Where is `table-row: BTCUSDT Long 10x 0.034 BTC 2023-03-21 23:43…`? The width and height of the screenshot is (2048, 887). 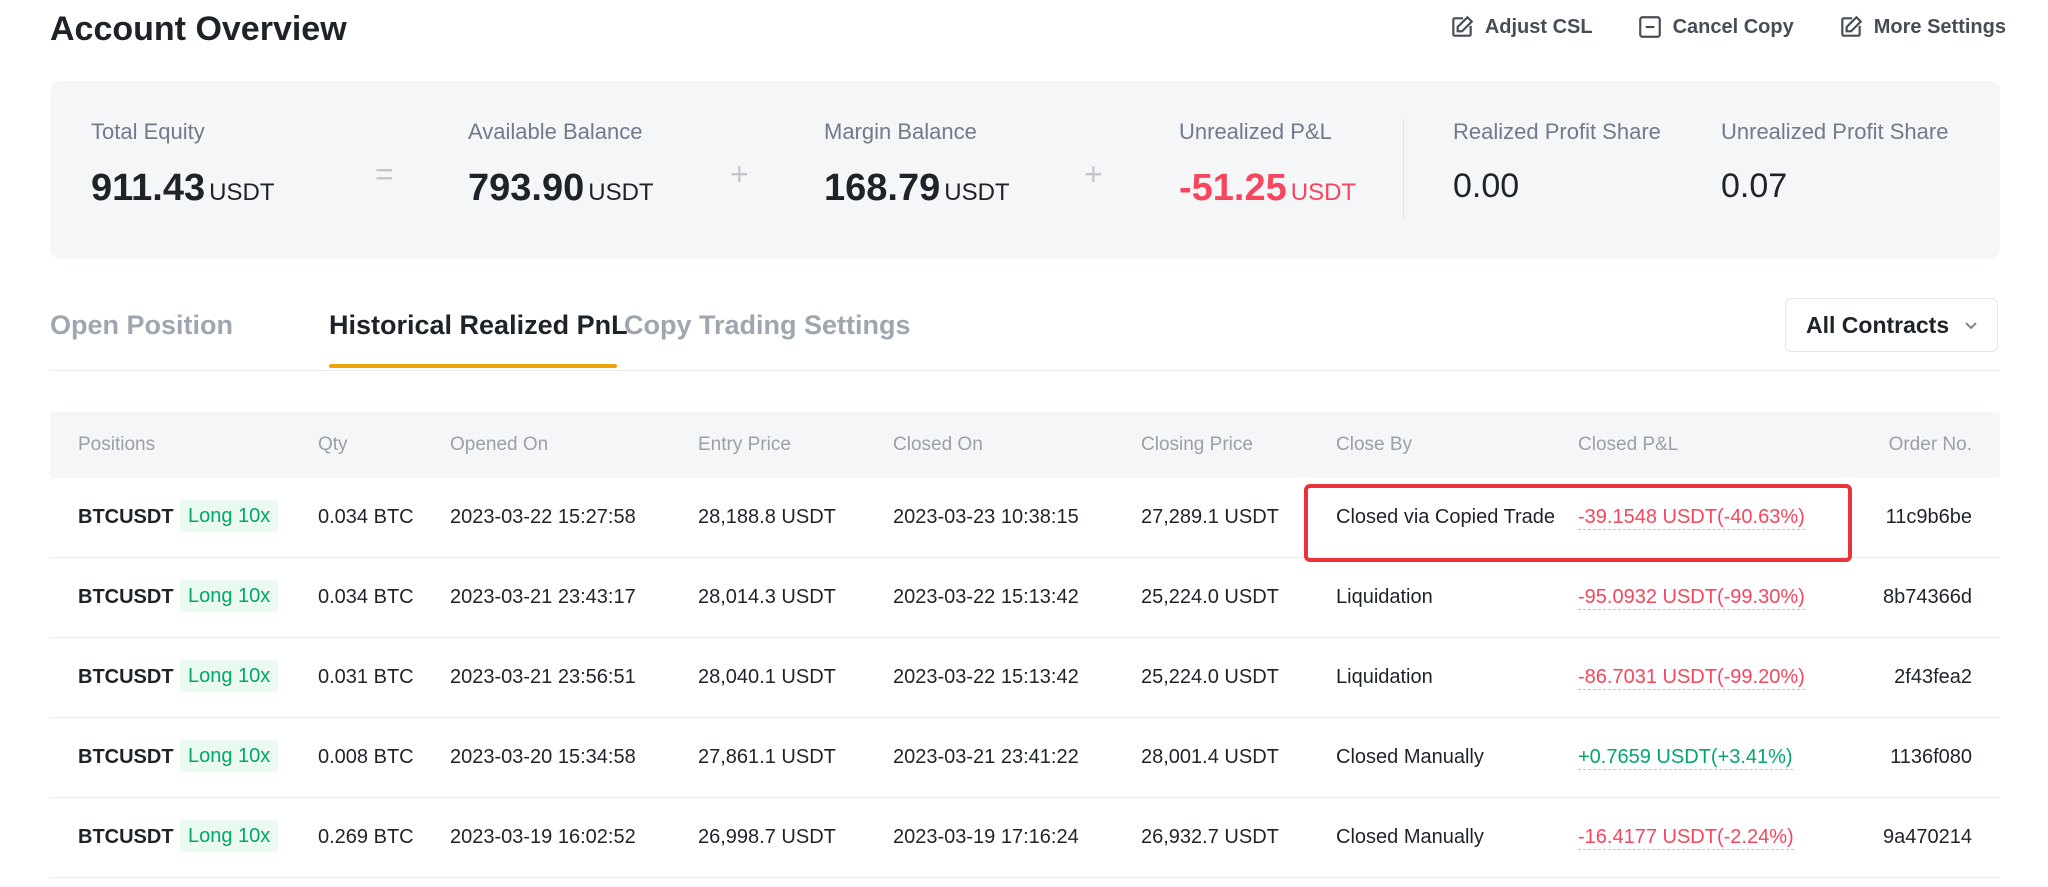 table-row: BTCUSDT Long 10x 0.034 BTC 2023-03-21 23:43… is located at coordinates (1025, 598).